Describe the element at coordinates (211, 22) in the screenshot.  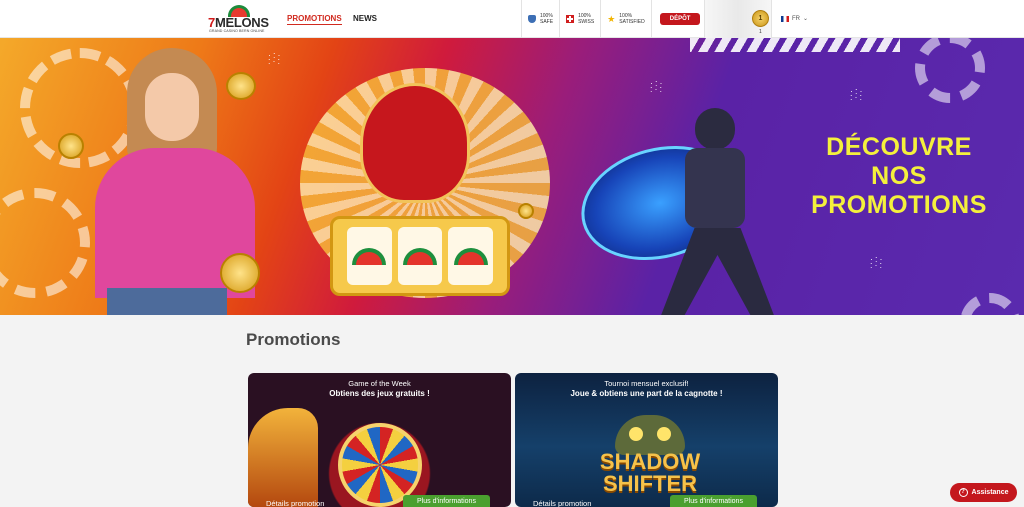
I see `logo-number: 7` at that location.